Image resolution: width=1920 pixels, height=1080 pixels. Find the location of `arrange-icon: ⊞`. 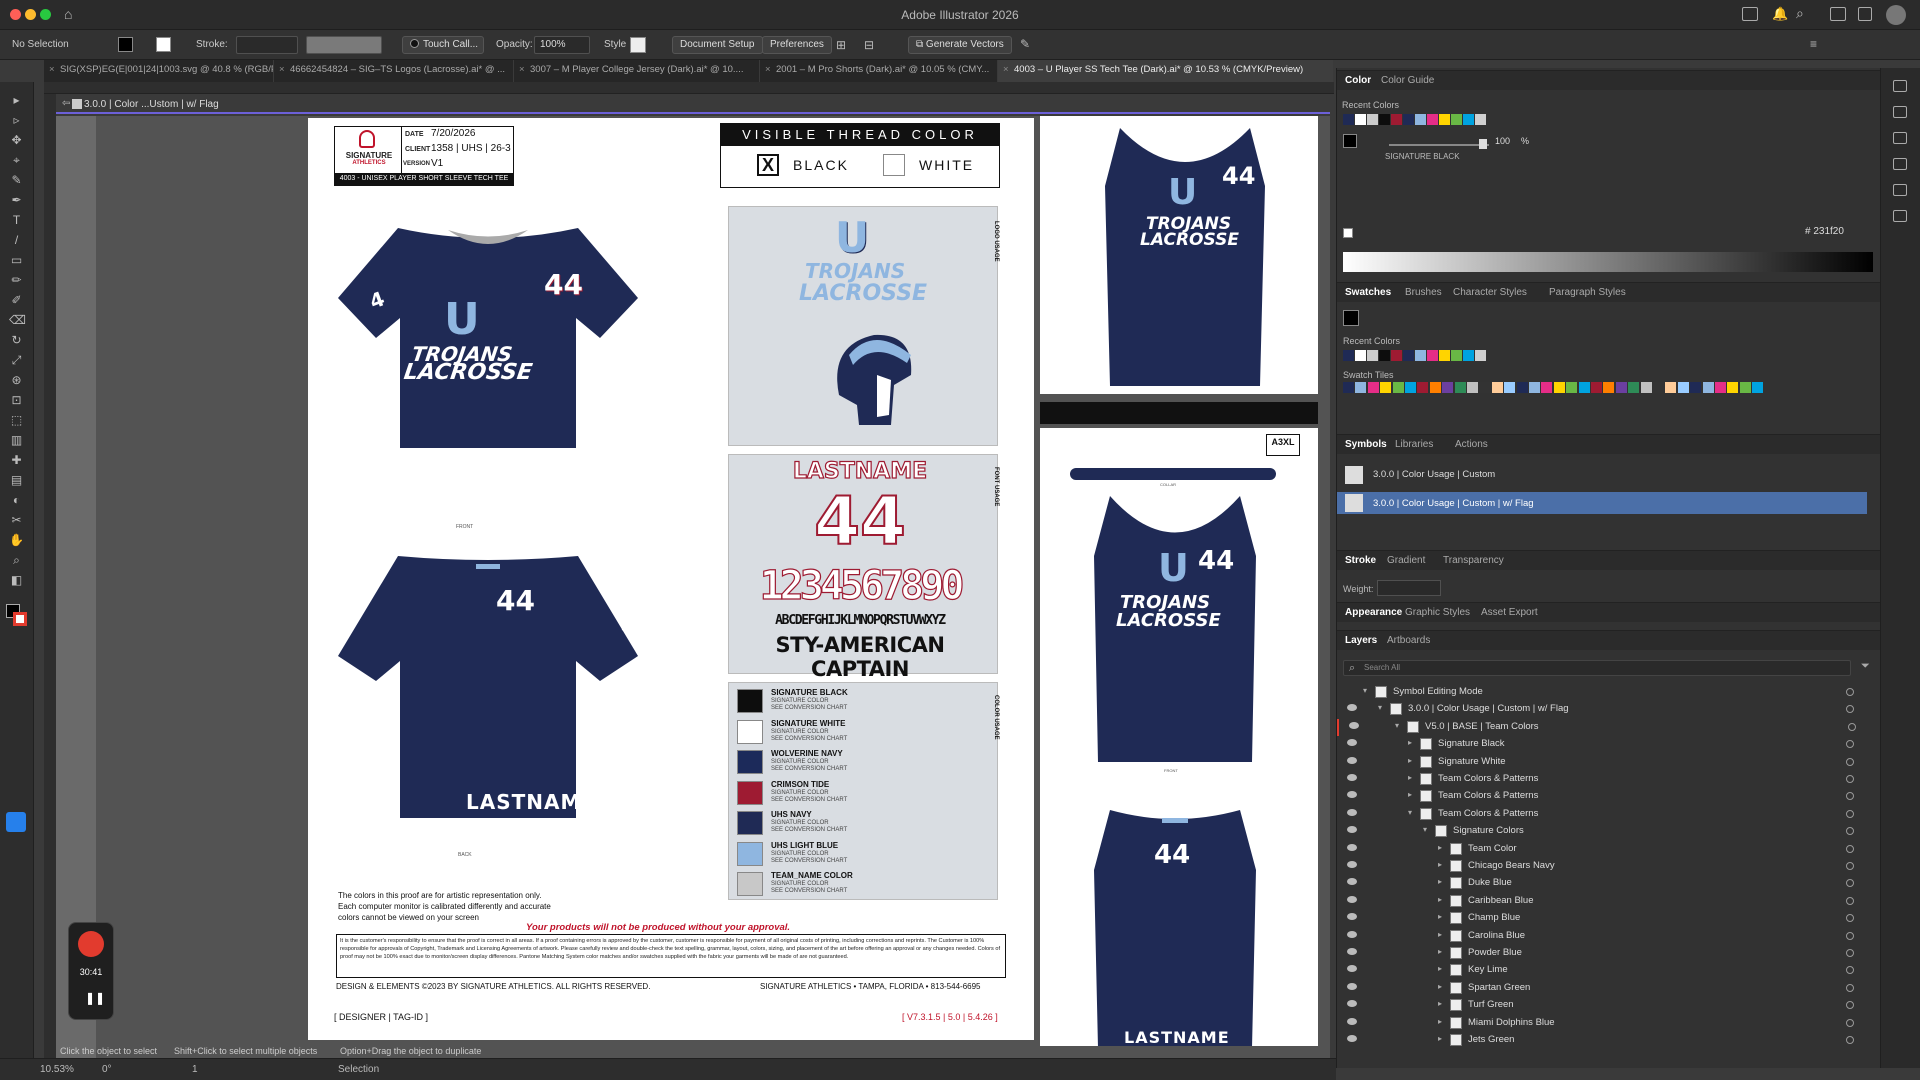

arrange-icon: ⊞ is located at coordinates (841, 45).